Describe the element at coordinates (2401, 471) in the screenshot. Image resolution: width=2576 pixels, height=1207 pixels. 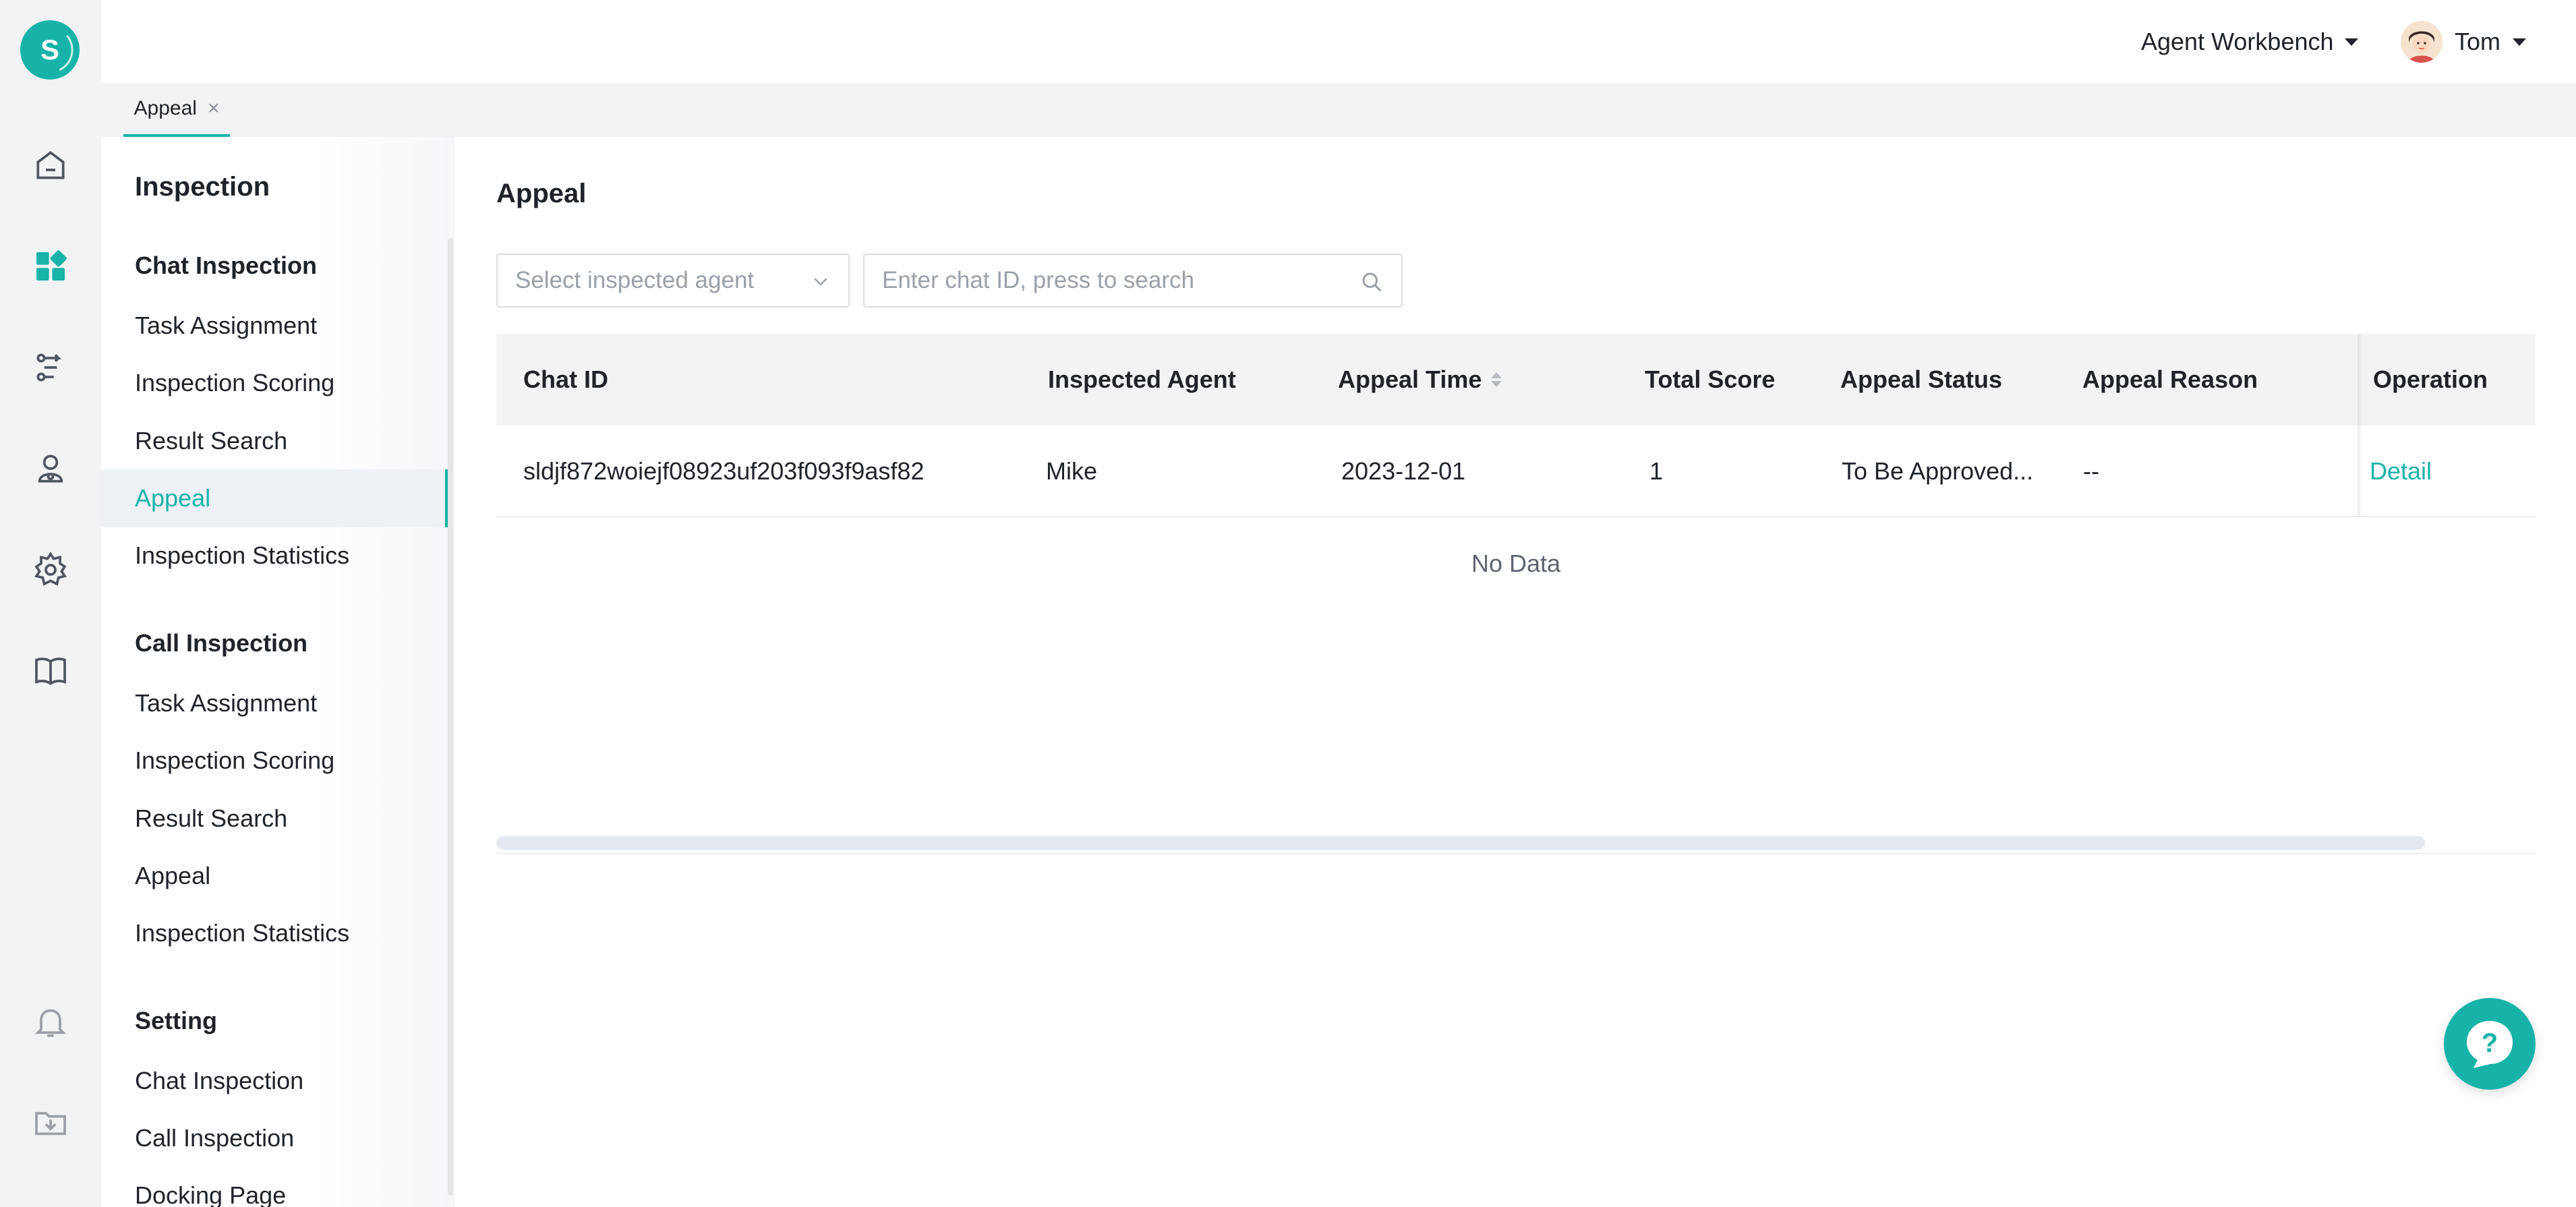
I see `detail-link: Detail` at that location.